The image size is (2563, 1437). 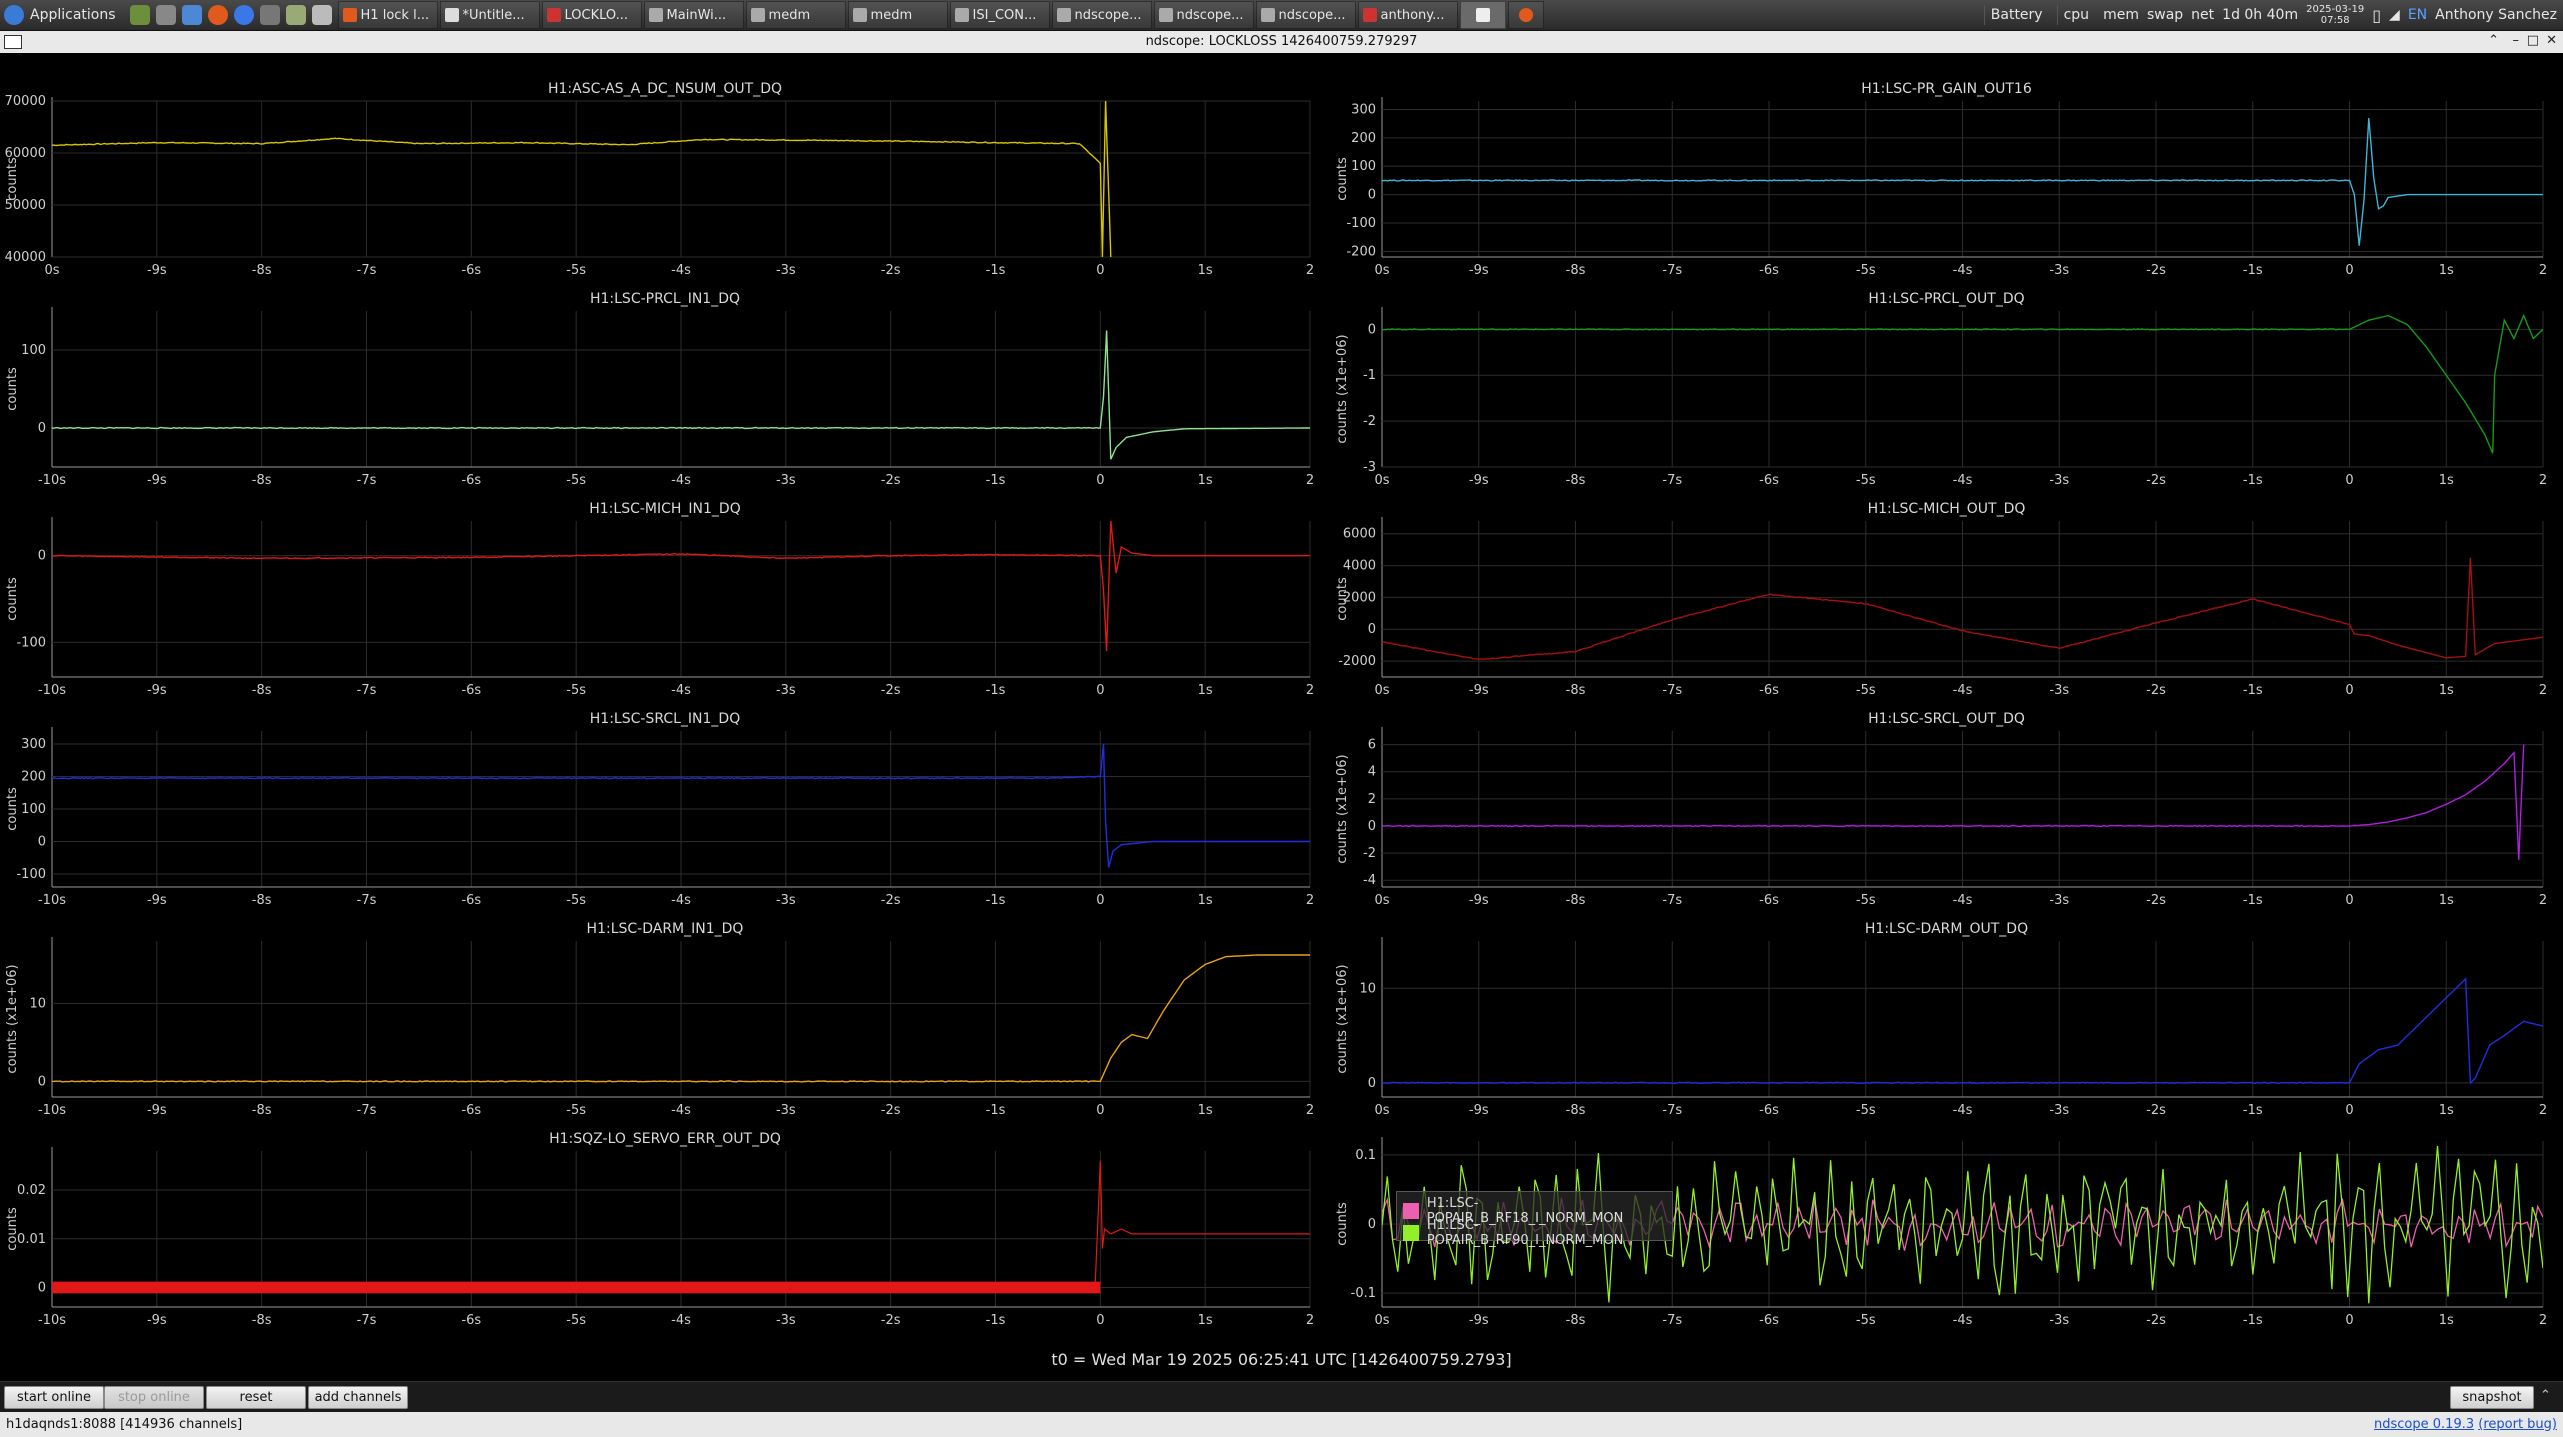 What do you see at coordinates (1525, 15) in the screenshot?
I see `task-firefox` at bounding box center [1525, 15].